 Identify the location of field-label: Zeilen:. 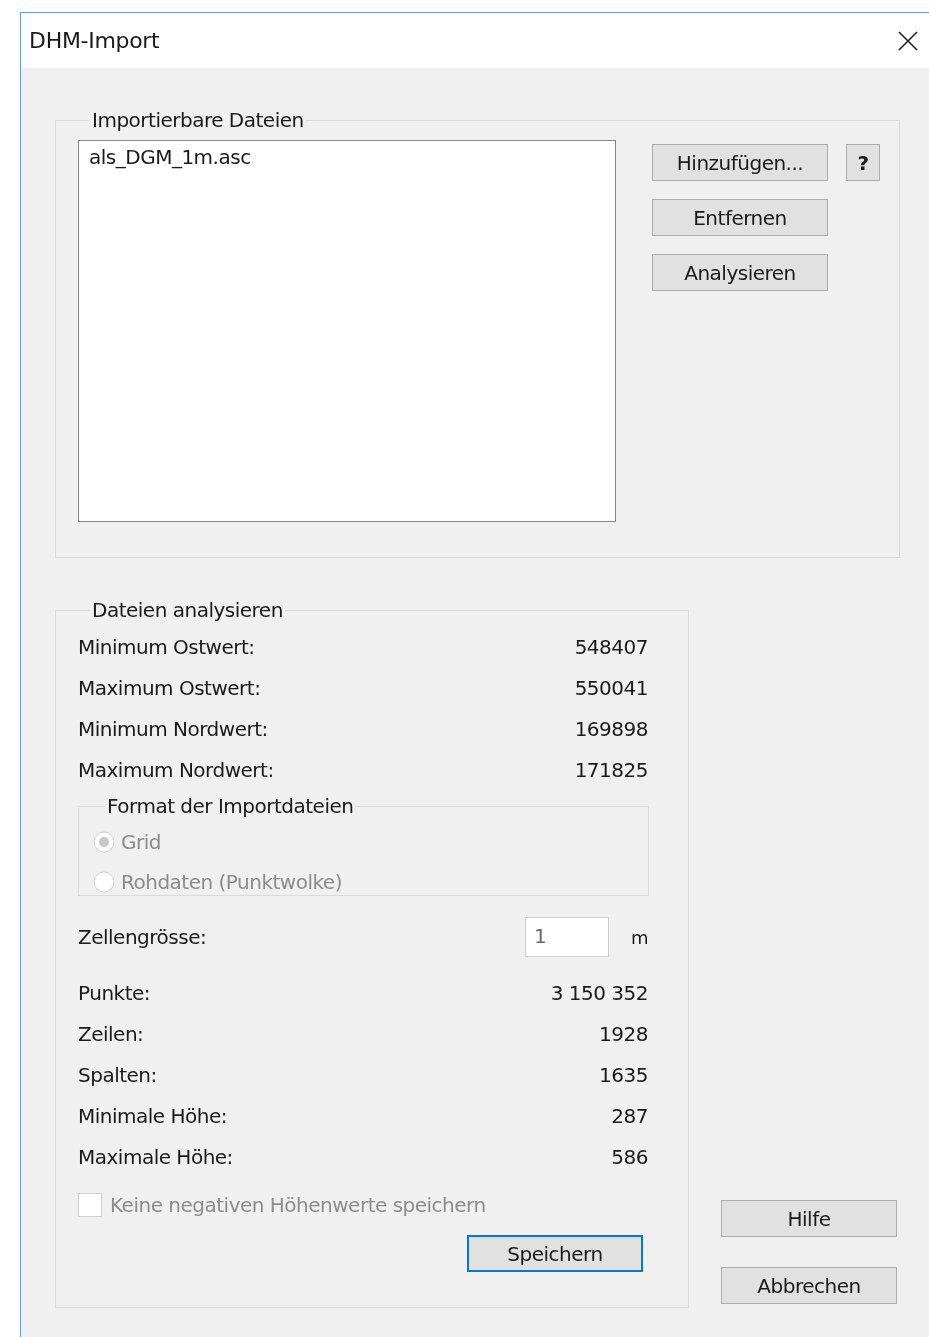
(111, 1033).